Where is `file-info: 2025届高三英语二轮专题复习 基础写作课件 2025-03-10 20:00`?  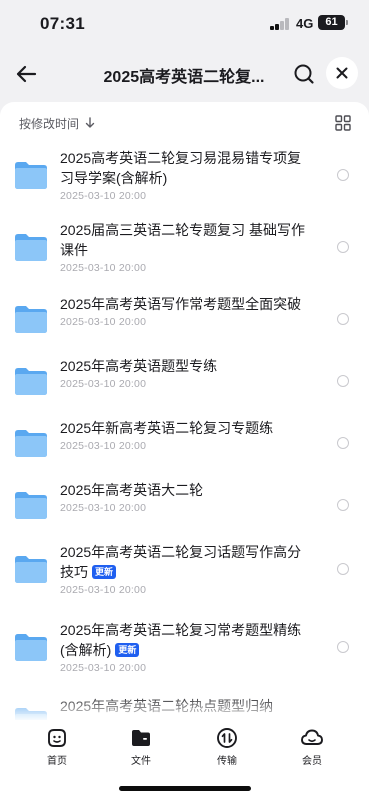
file-info: 2025届高三英语二轮专题复习 基础写作课件 2025-03-10 20:00 is located at coordinates (185, 247).